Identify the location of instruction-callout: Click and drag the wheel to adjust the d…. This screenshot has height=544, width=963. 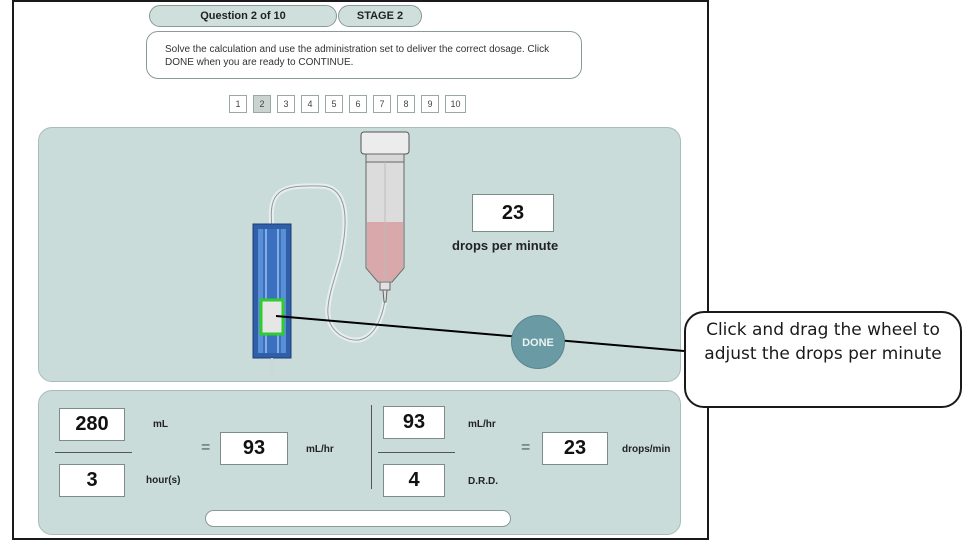
(823, 359).